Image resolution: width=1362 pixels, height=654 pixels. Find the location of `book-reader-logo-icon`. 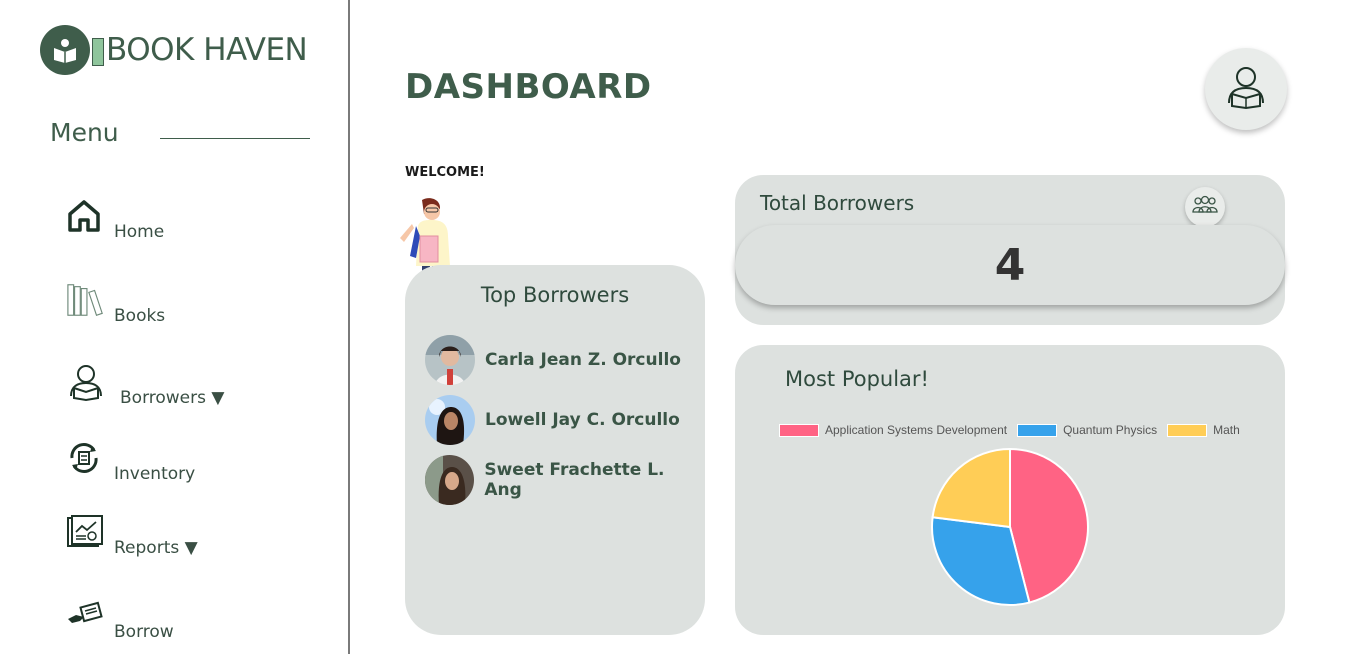

book-reader-logo-icon is located at coordinates (65, 50).